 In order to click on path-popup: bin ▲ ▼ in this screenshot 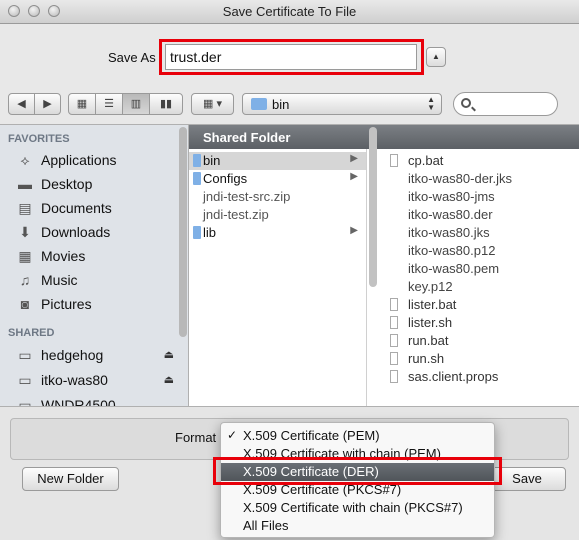, I will do `click(342, 104)`.